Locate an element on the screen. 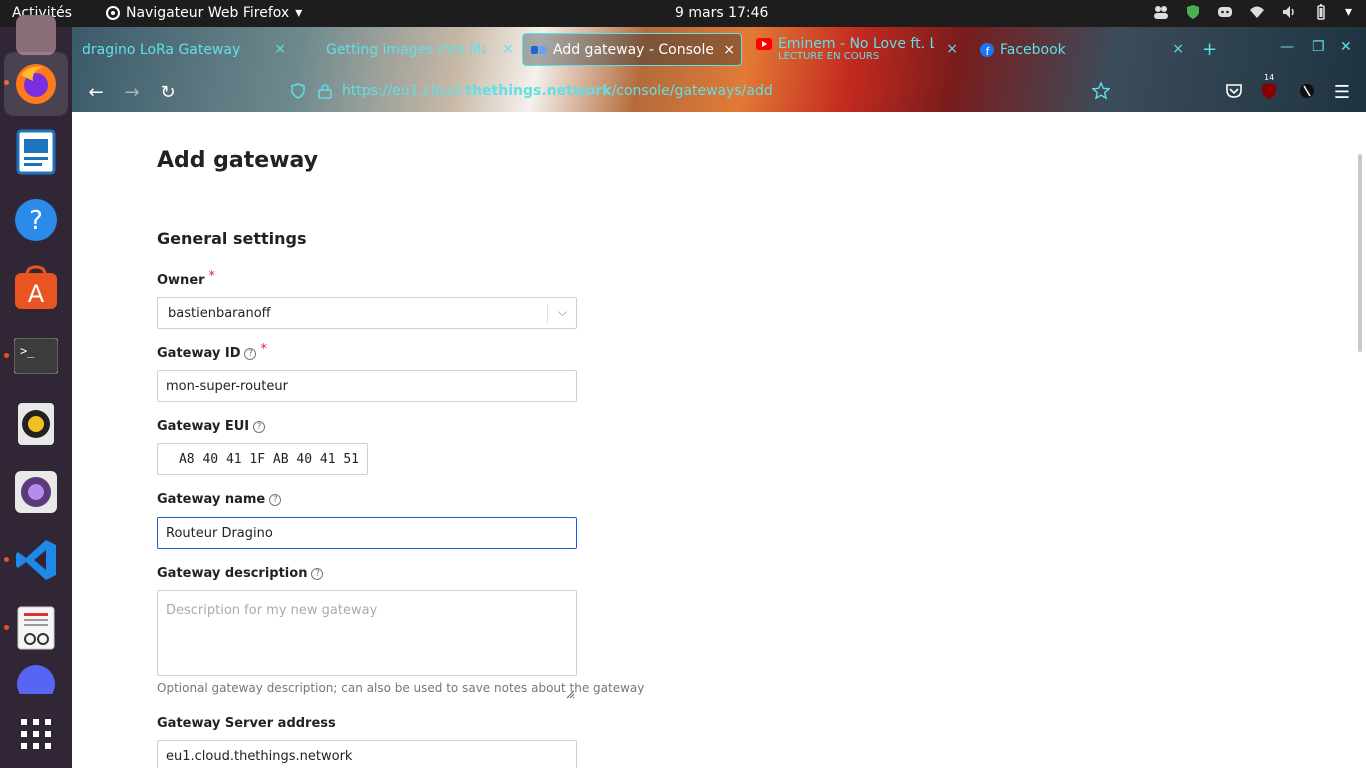 The width and height of the screenshot is (1366, 768). system-tray: ▾ is located at coordinates (1252, 12).